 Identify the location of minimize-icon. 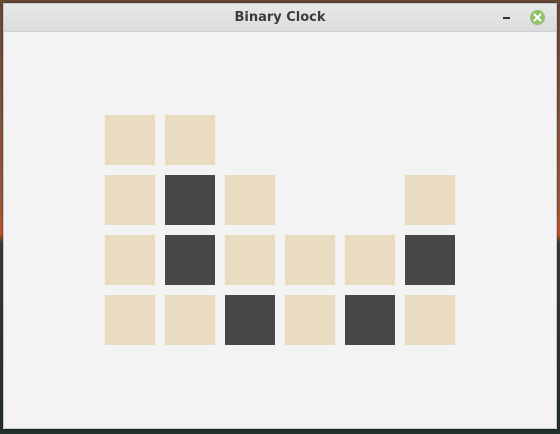
(506, 18).